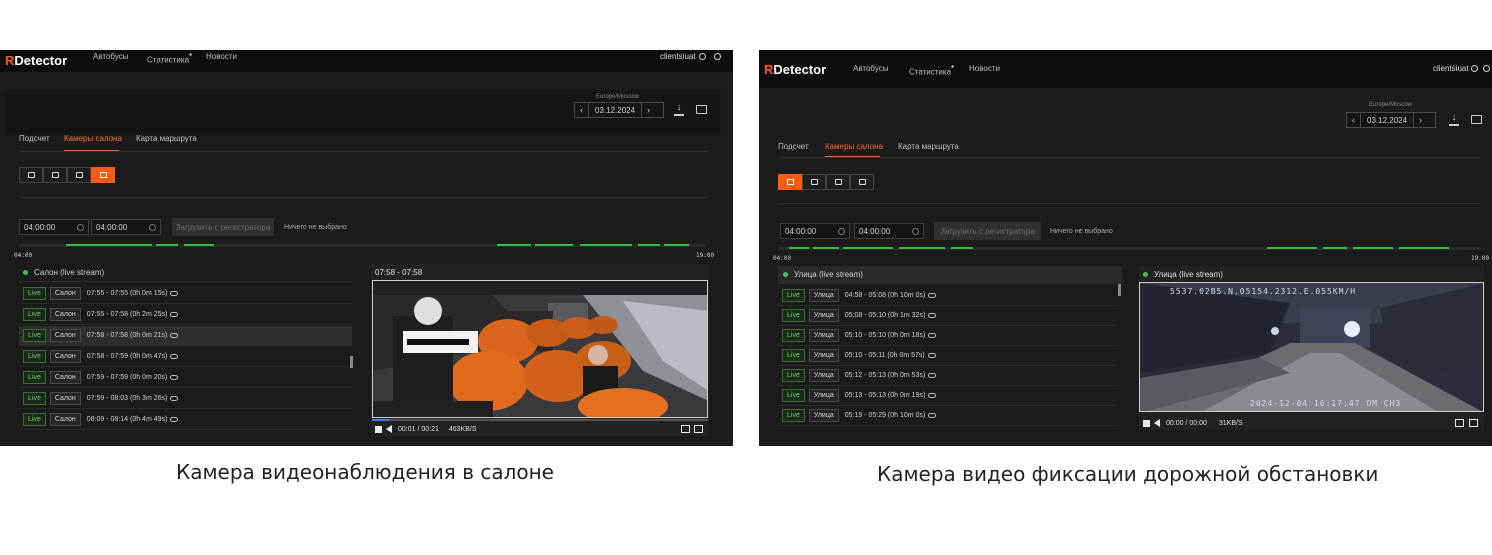 Image resolution: width=1492 pixels, height=555 pixels. What do you see at coordinates (185, 399) in the screenshot?
I see `recording-row: Live Салон 07:59 - 08:03 (0h 3m 26s)` at bounding box center [185, 399].